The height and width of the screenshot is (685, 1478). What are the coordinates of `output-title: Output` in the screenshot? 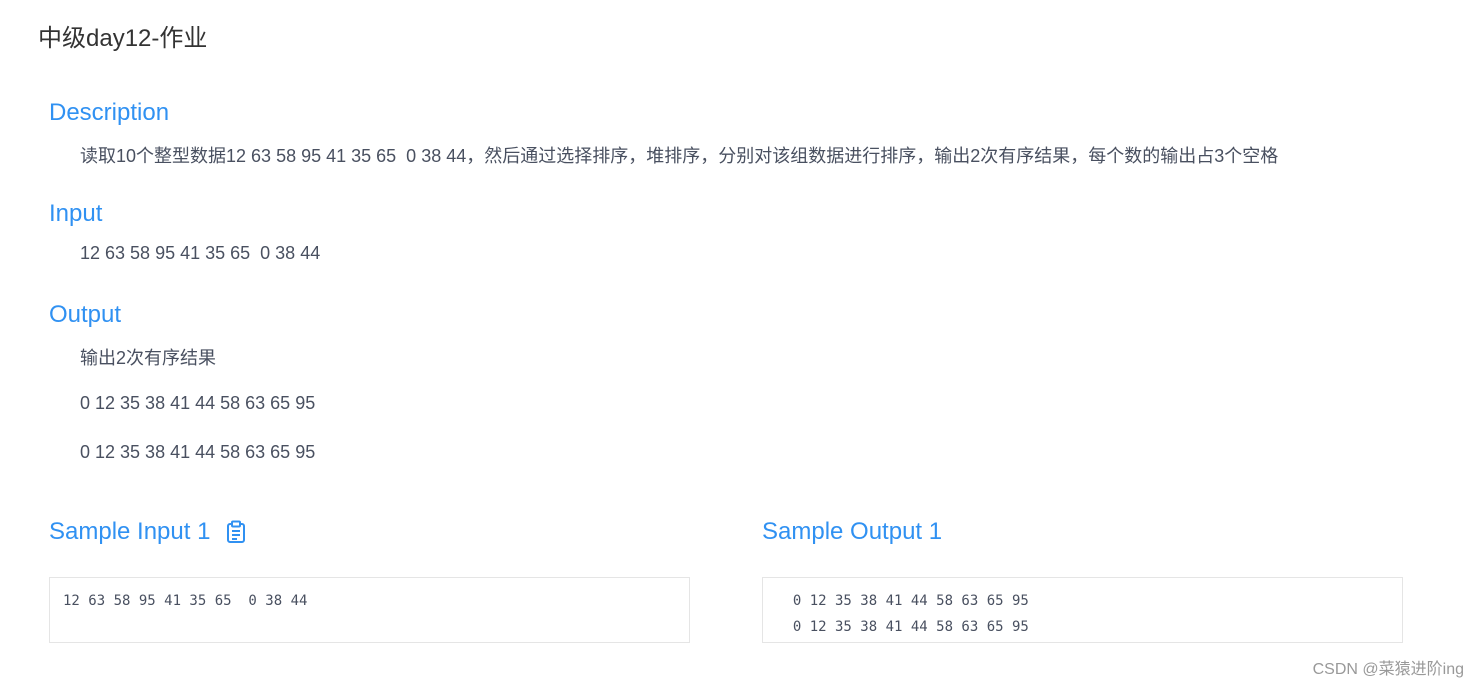 It's located at (85, 314).